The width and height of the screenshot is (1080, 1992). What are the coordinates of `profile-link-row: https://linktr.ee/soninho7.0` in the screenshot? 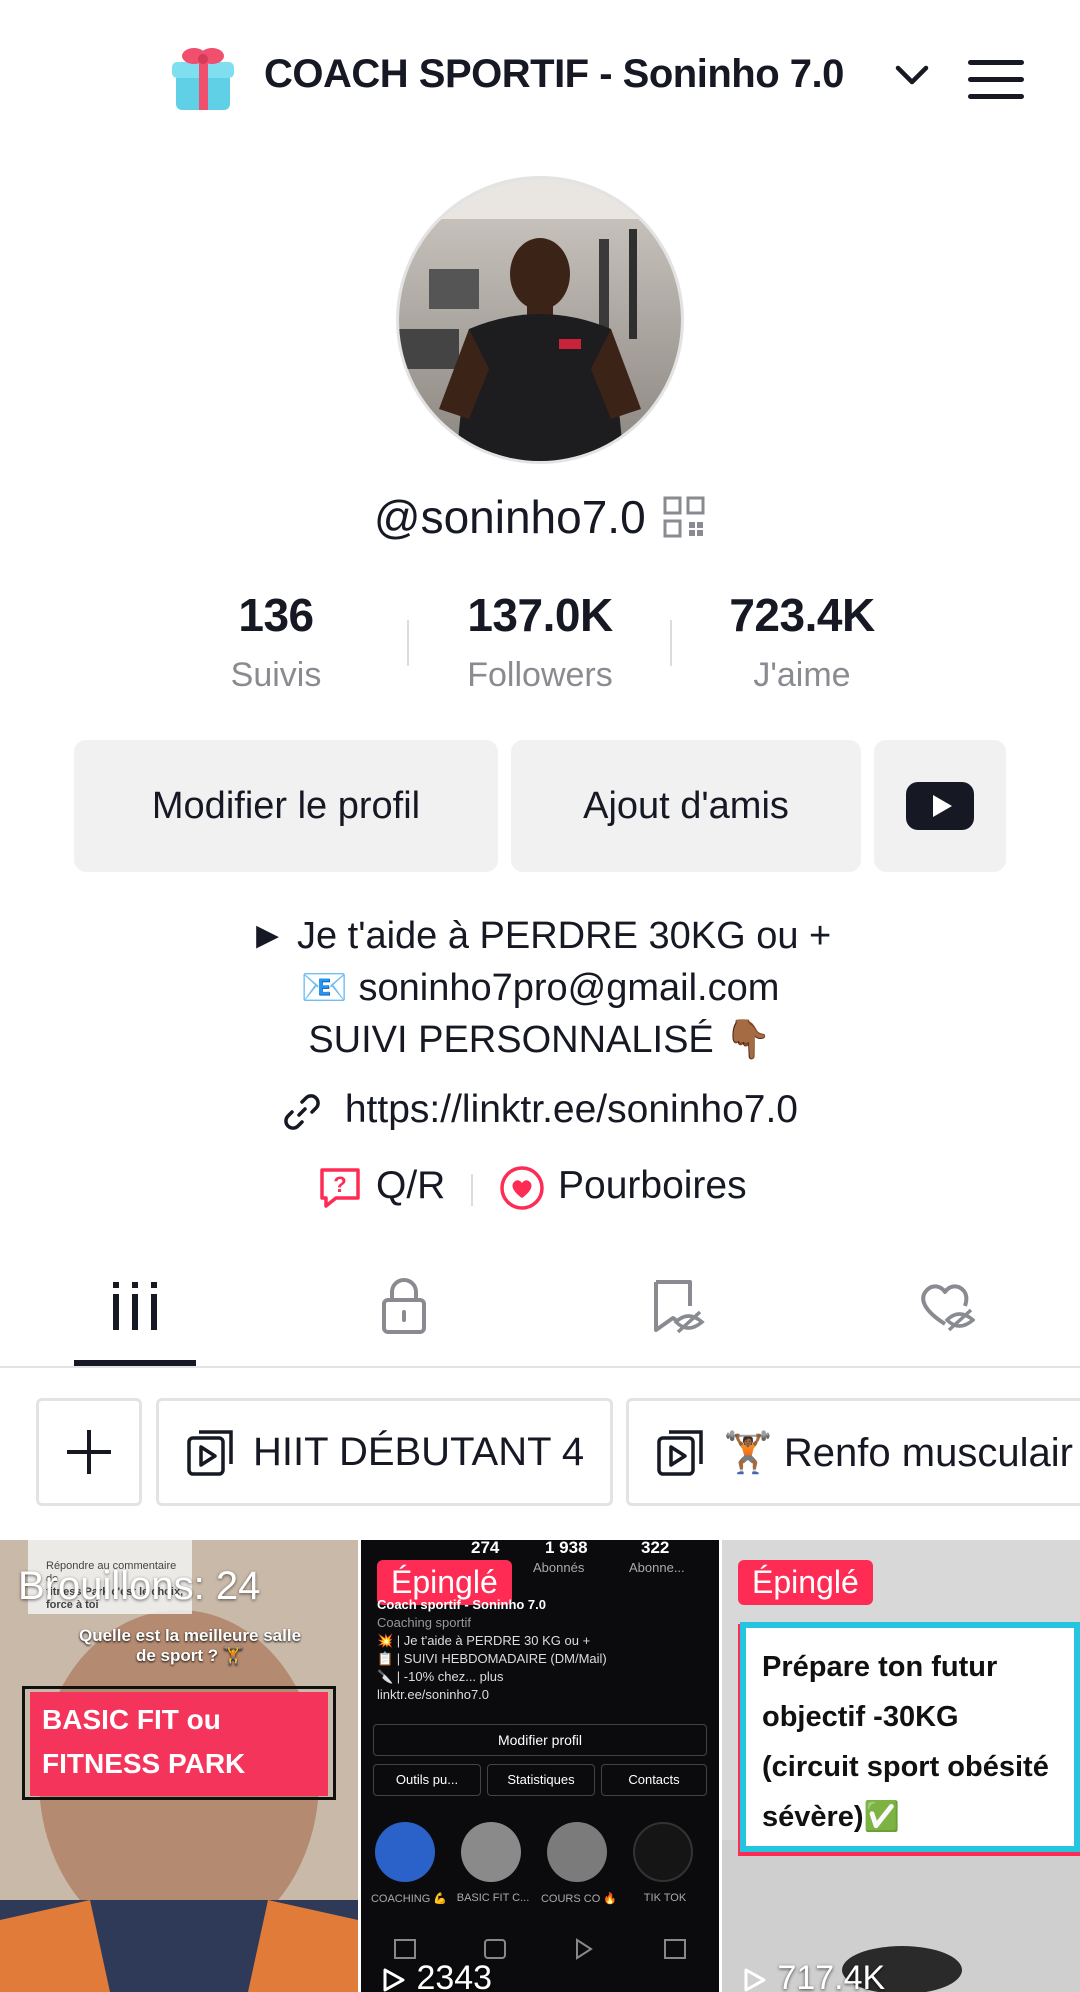 It's located at (540, 1110).